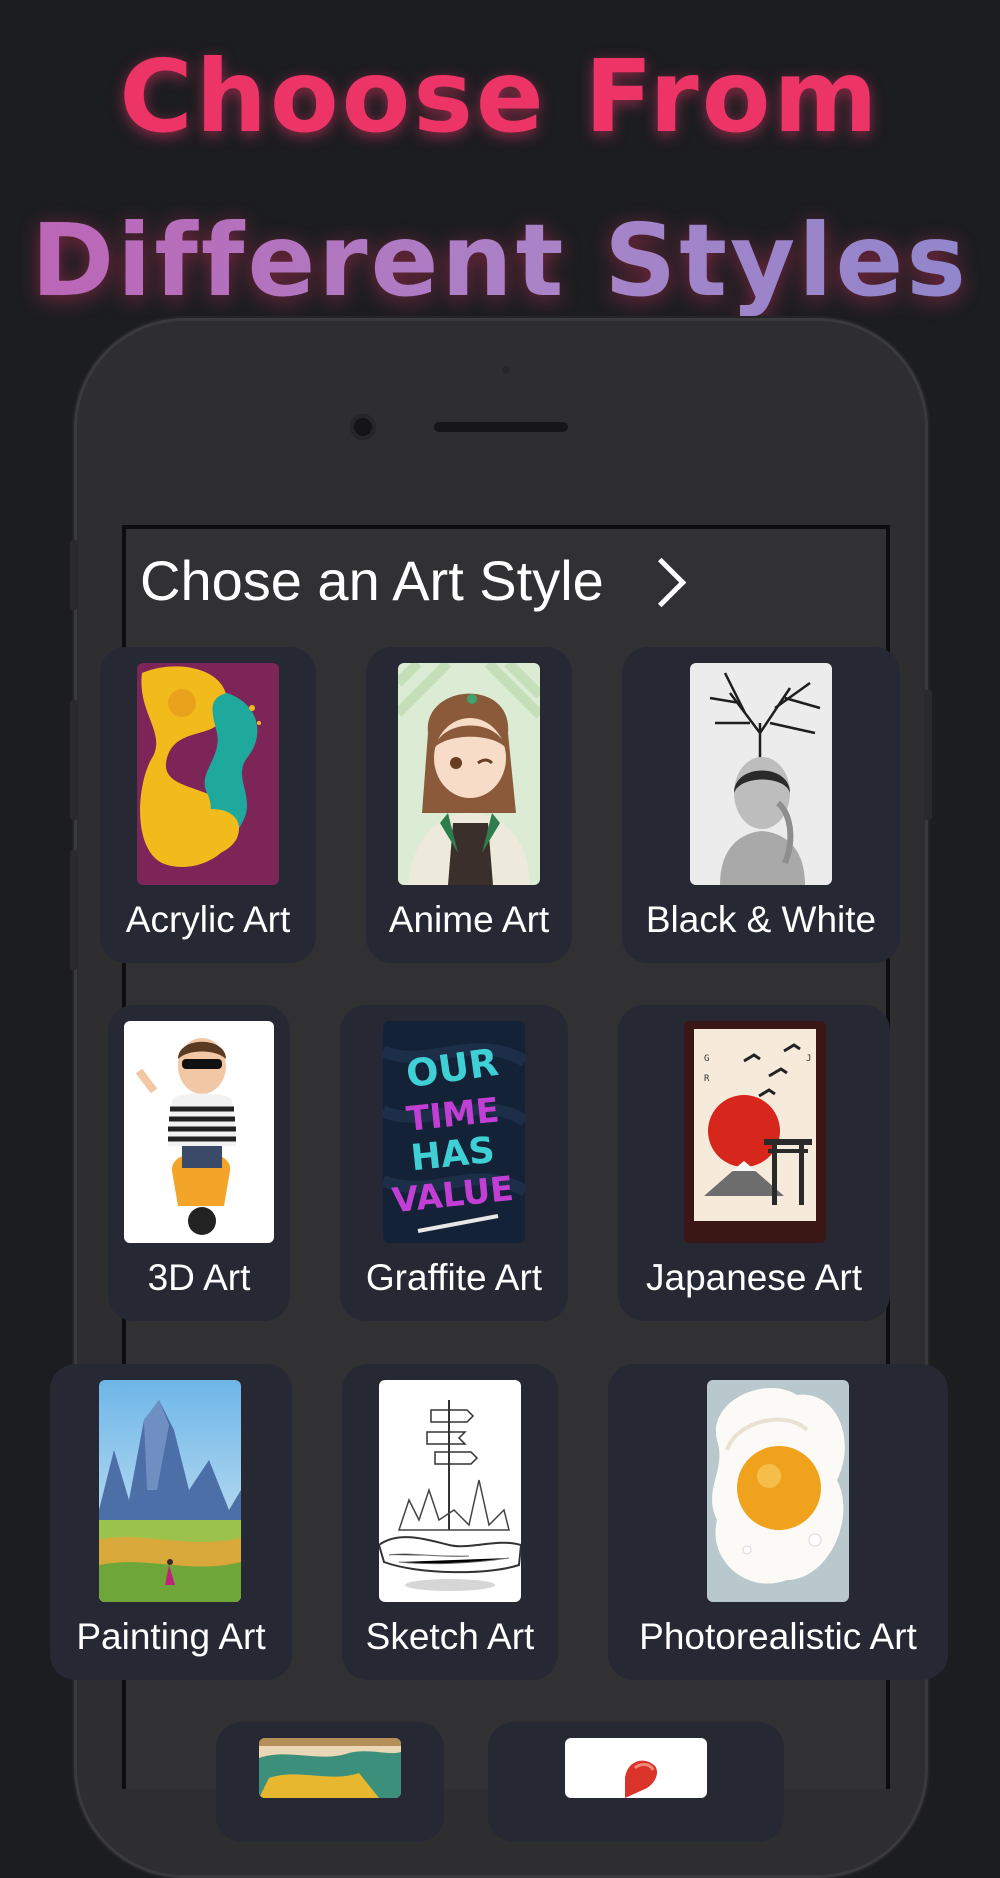  Describe the element at coordinates (171, 1636) in the screenshot. I see `style-label: Painting Art` at that location.